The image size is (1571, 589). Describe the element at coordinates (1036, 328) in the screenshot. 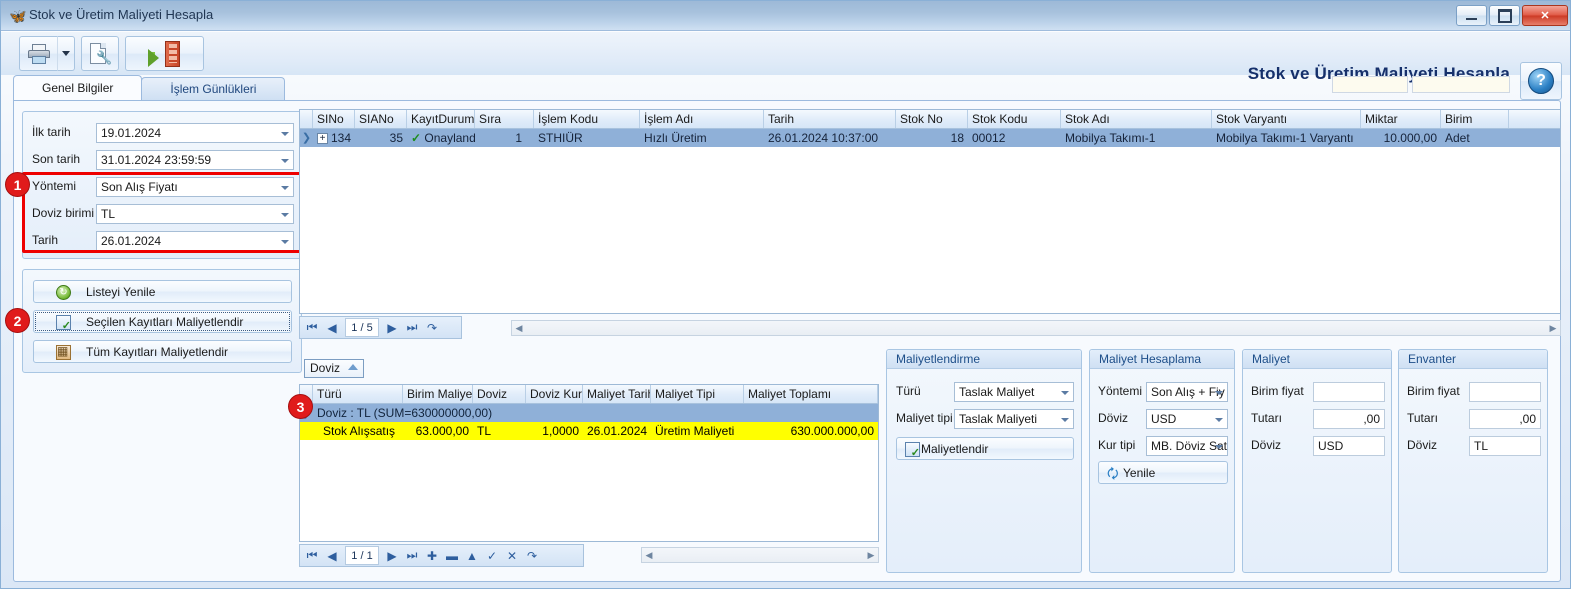

I see `transactions-grid-hscrollbar: ◀ ▶` at that location.